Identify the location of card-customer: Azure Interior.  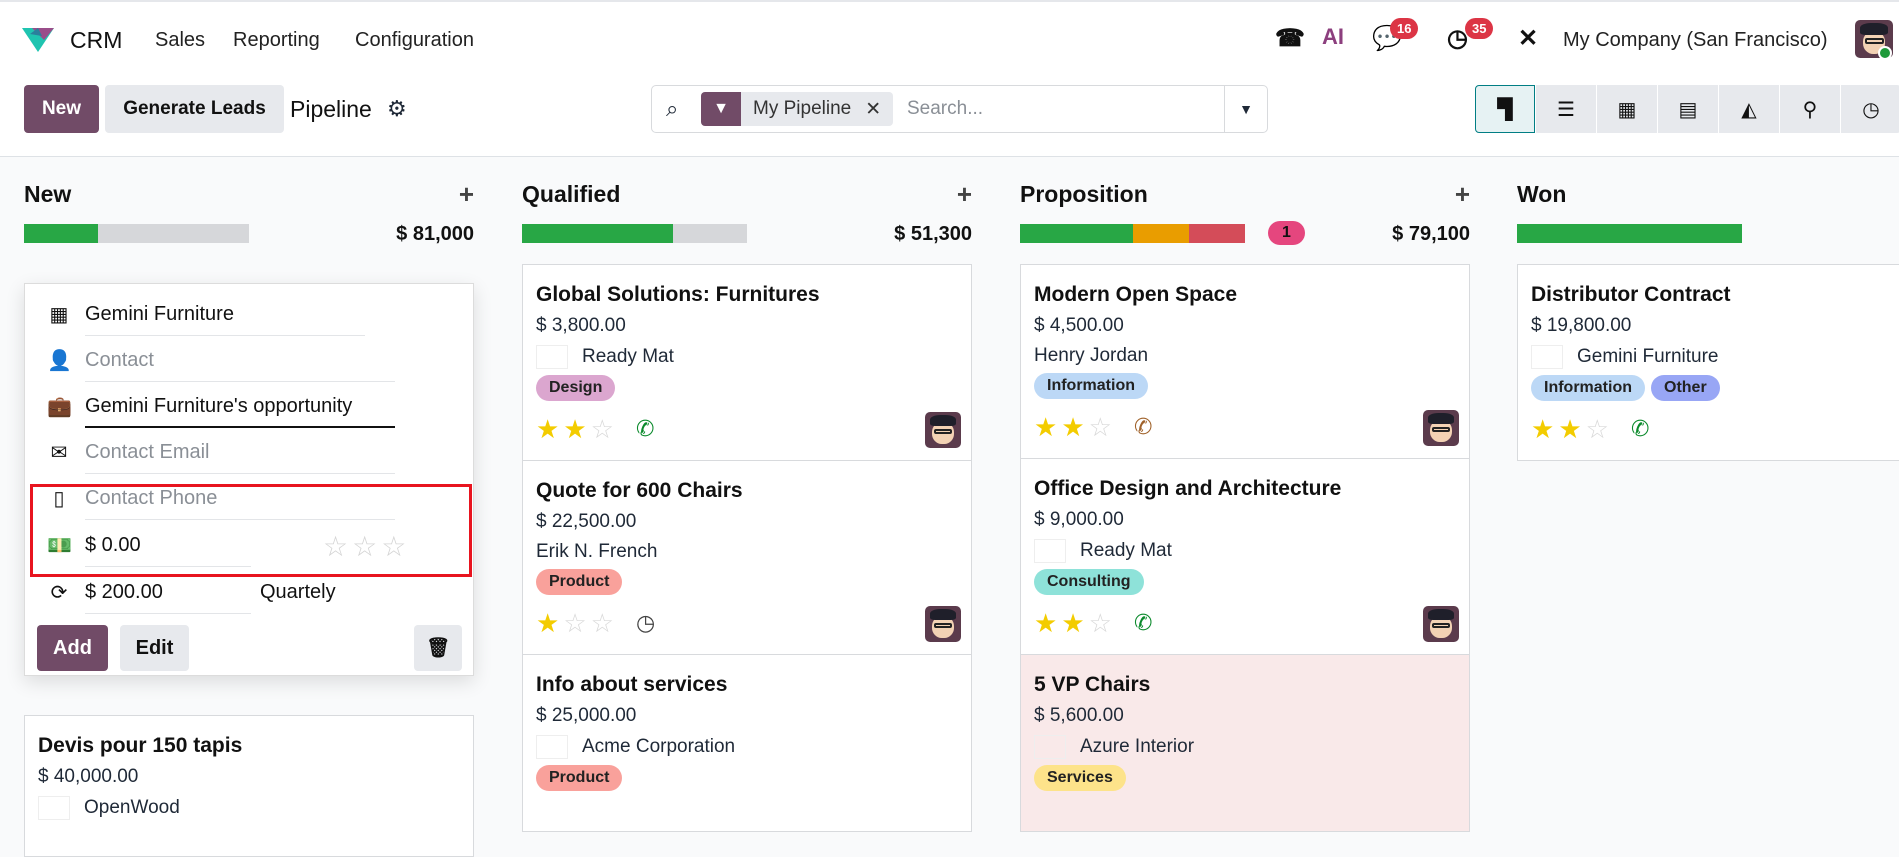
(1245, 747).